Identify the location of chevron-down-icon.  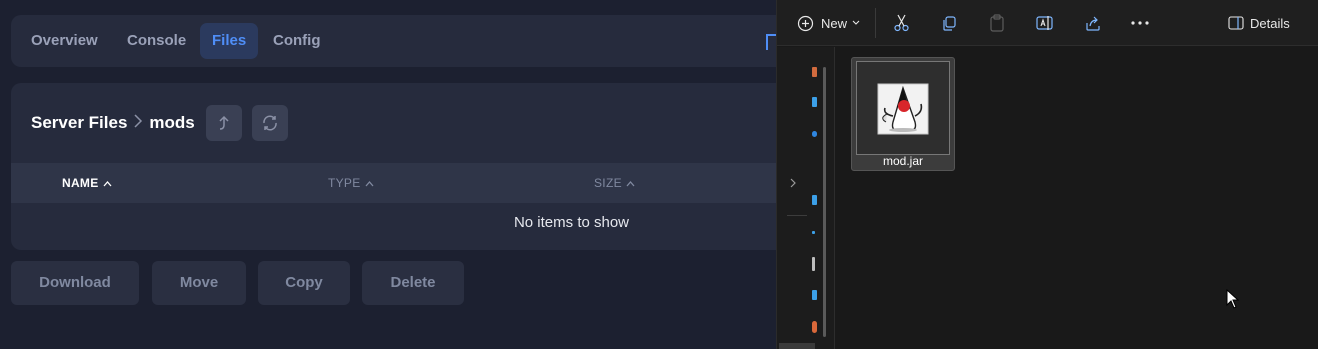
(856, 22).